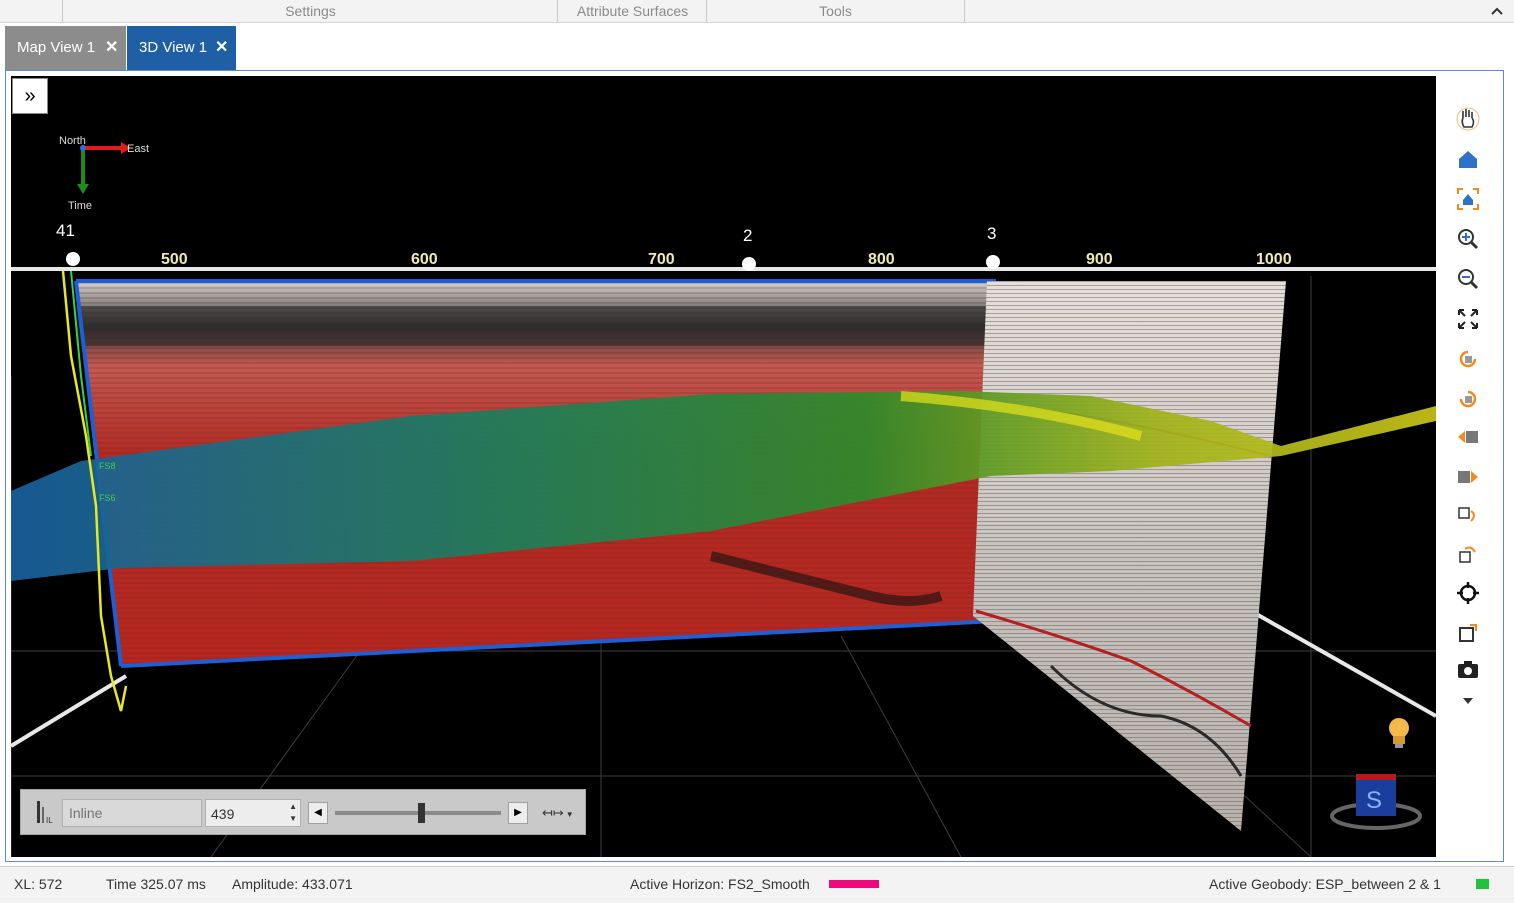  What do you see at coordinates (1497, 11) in the screenshot?
I see `chevron-up-icon` at bounding box center [1497, 11].